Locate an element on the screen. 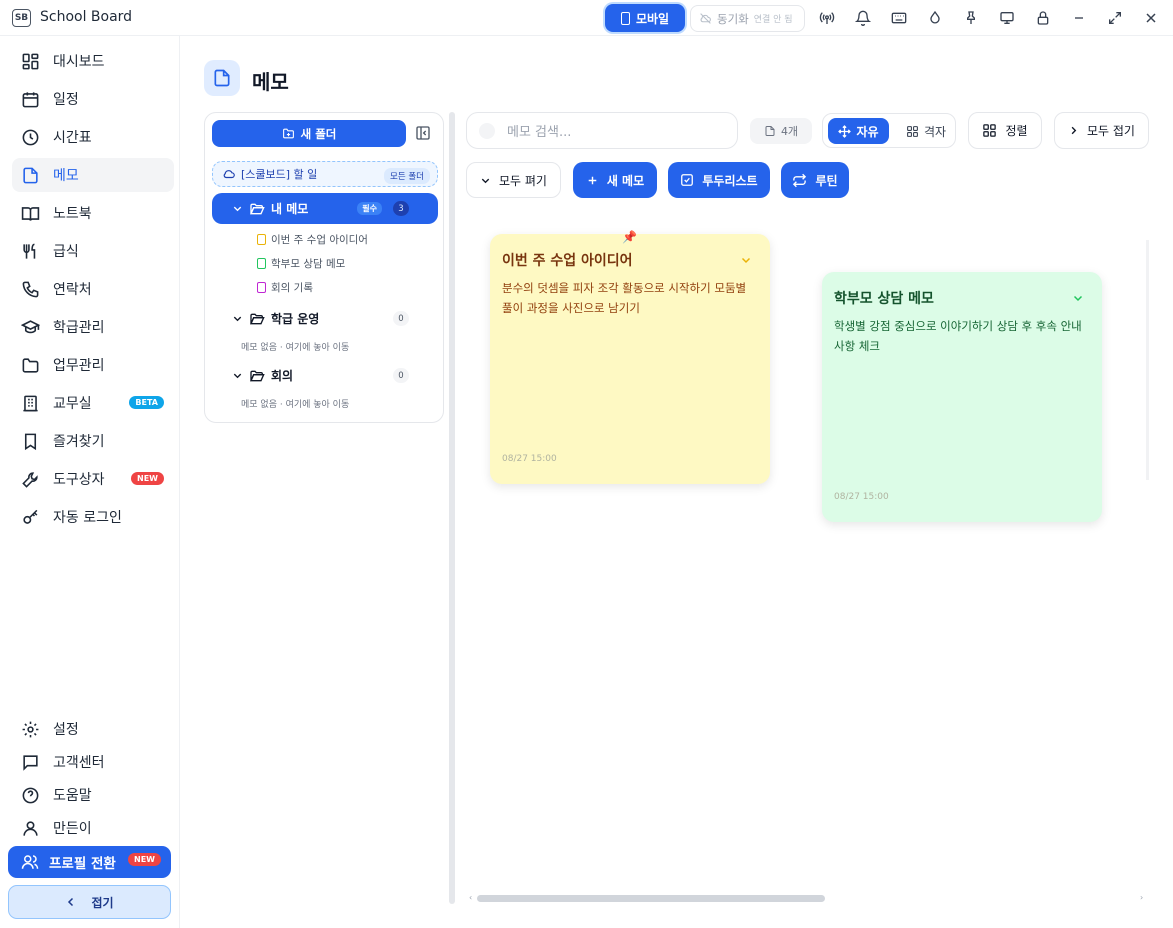  utensils-icon is located at coordinates (29, 251).